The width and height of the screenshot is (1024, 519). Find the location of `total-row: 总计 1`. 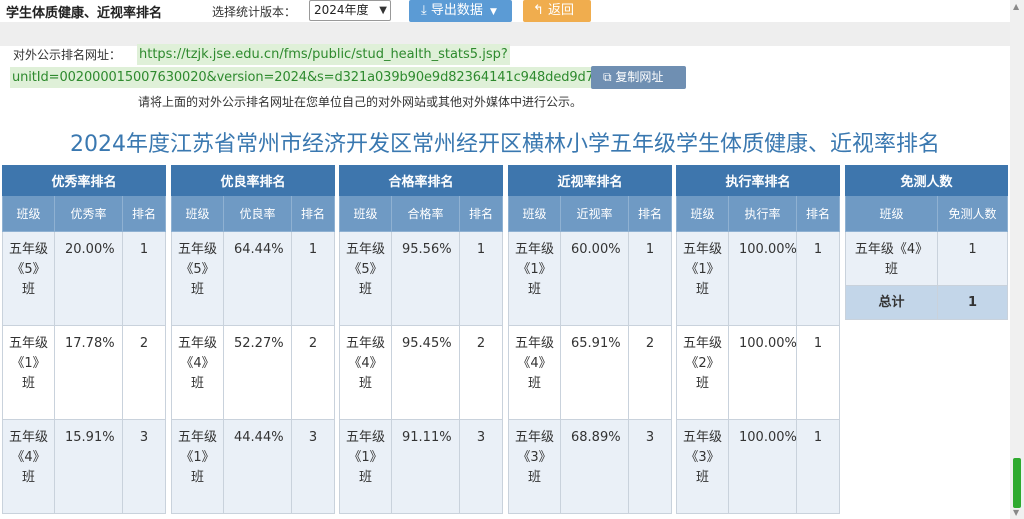

total-row: 总计 1 is located at coordinates (927, 302).